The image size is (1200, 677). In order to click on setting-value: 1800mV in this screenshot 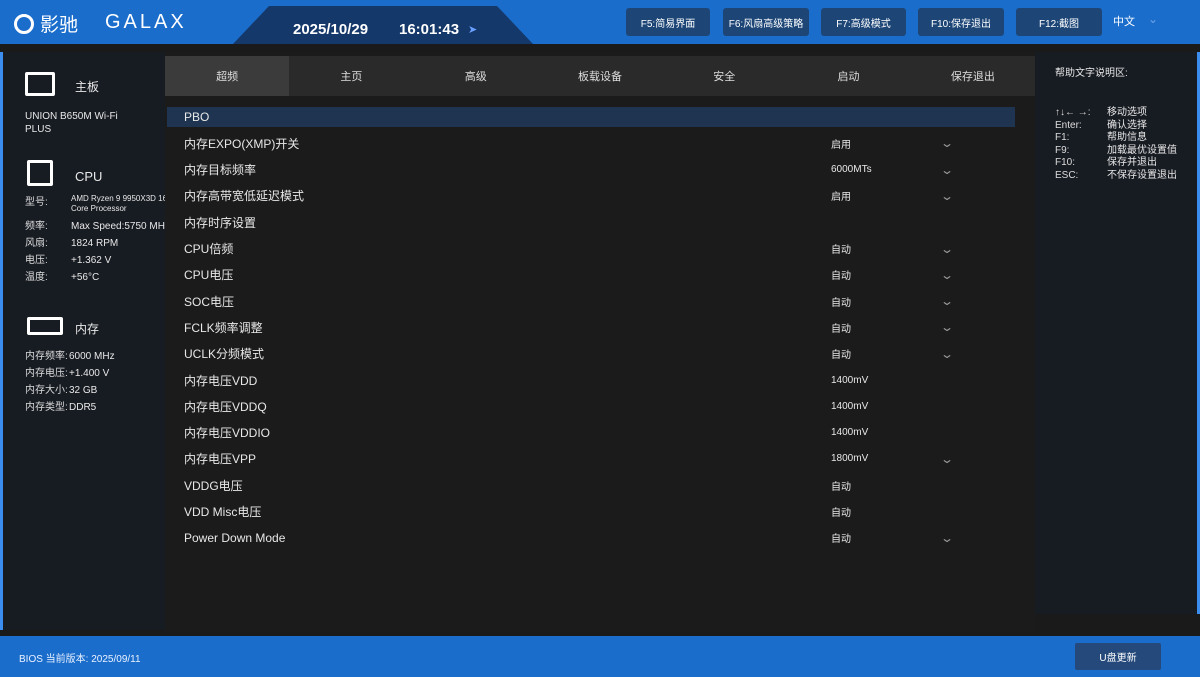, I will do `click(849, 458)`.